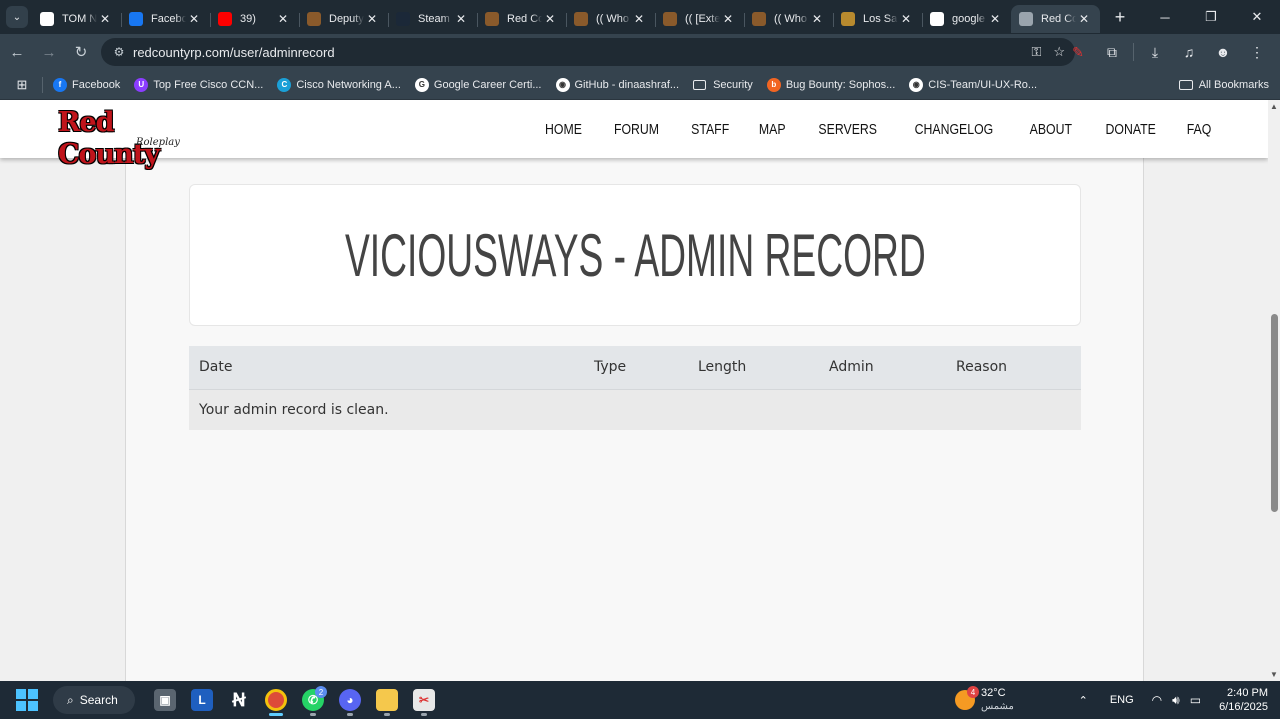  I want to click on window-controls: ─ ❐ ✕, so click(1211, 17).